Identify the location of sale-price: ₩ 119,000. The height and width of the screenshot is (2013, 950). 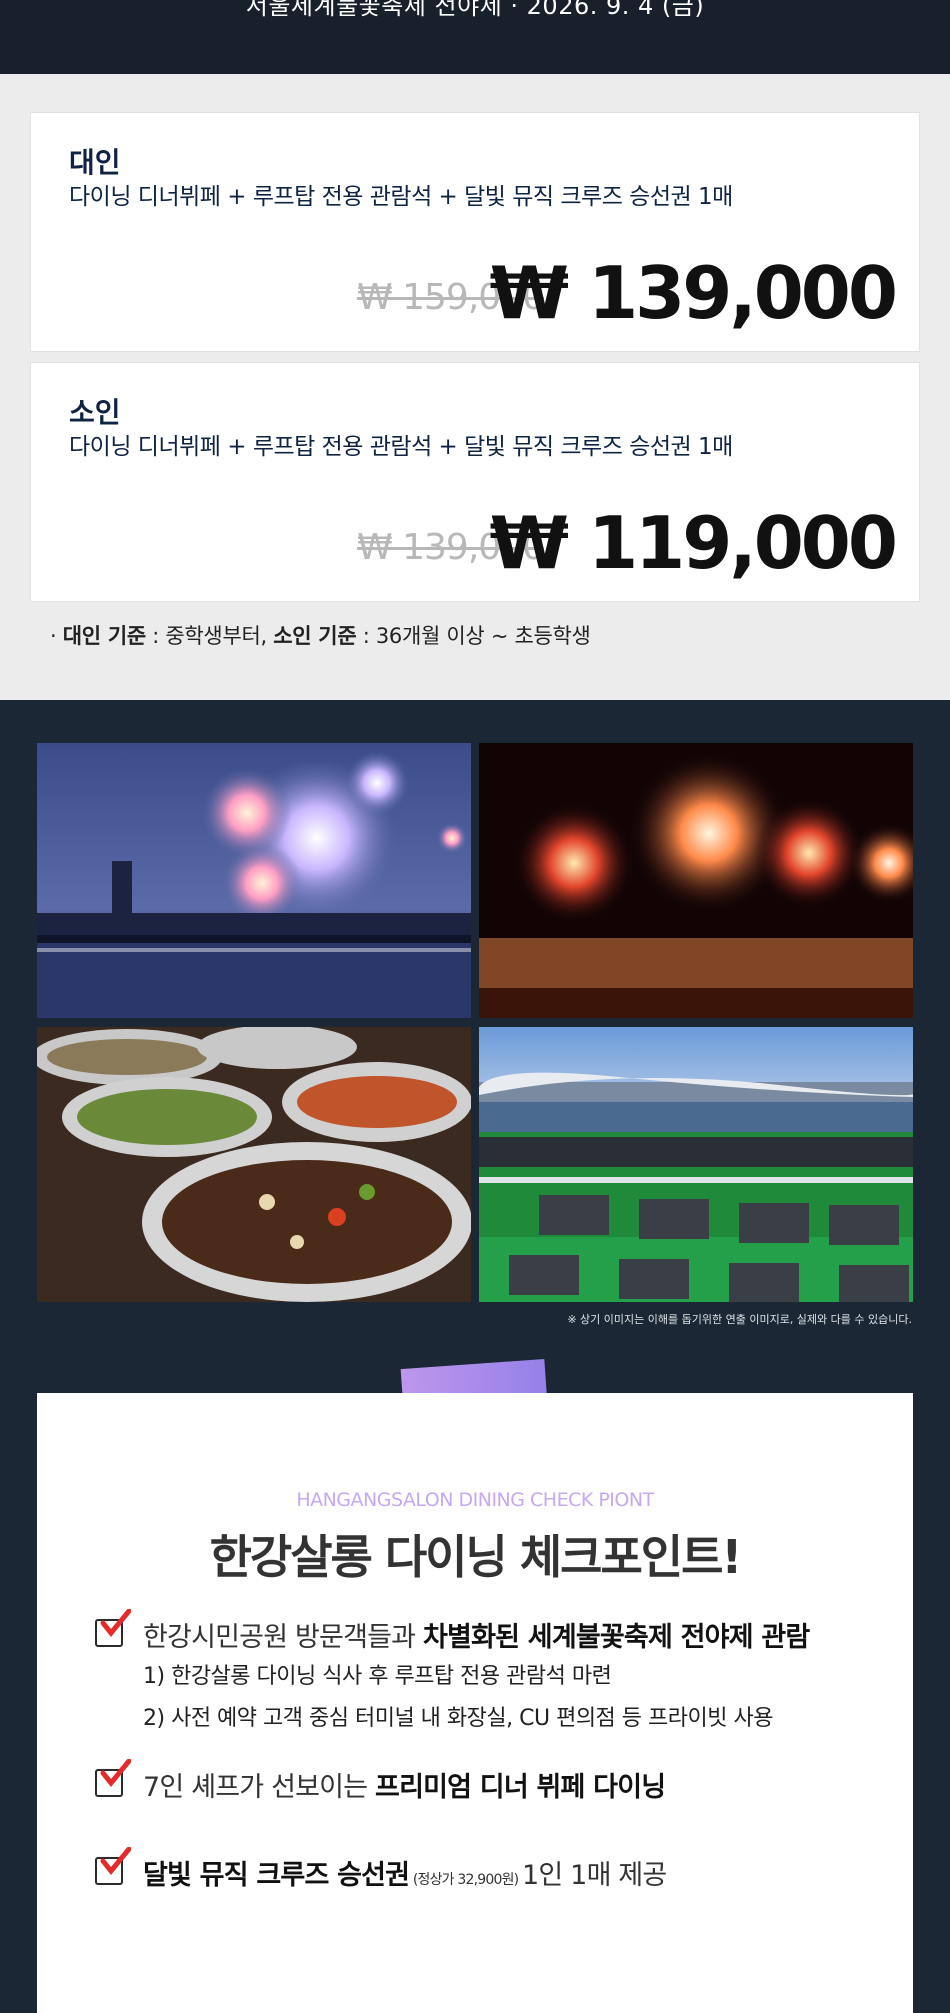
(693, 543).